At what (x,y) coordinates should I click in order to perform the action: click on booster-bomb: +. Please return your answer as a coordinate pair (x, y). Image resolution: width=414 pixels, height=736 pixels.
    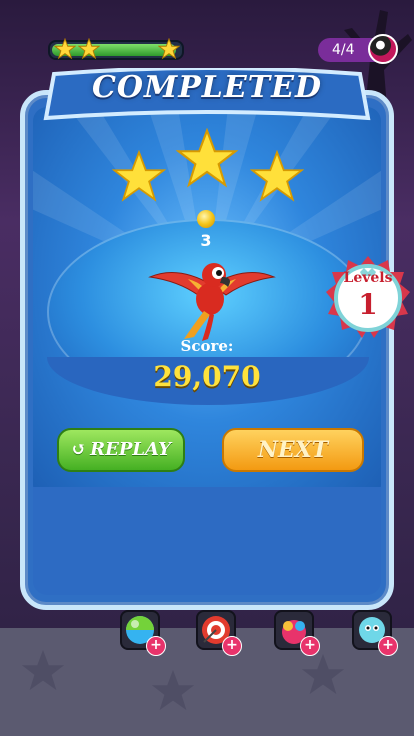
    Looking at the image, I should click on (297, 633).